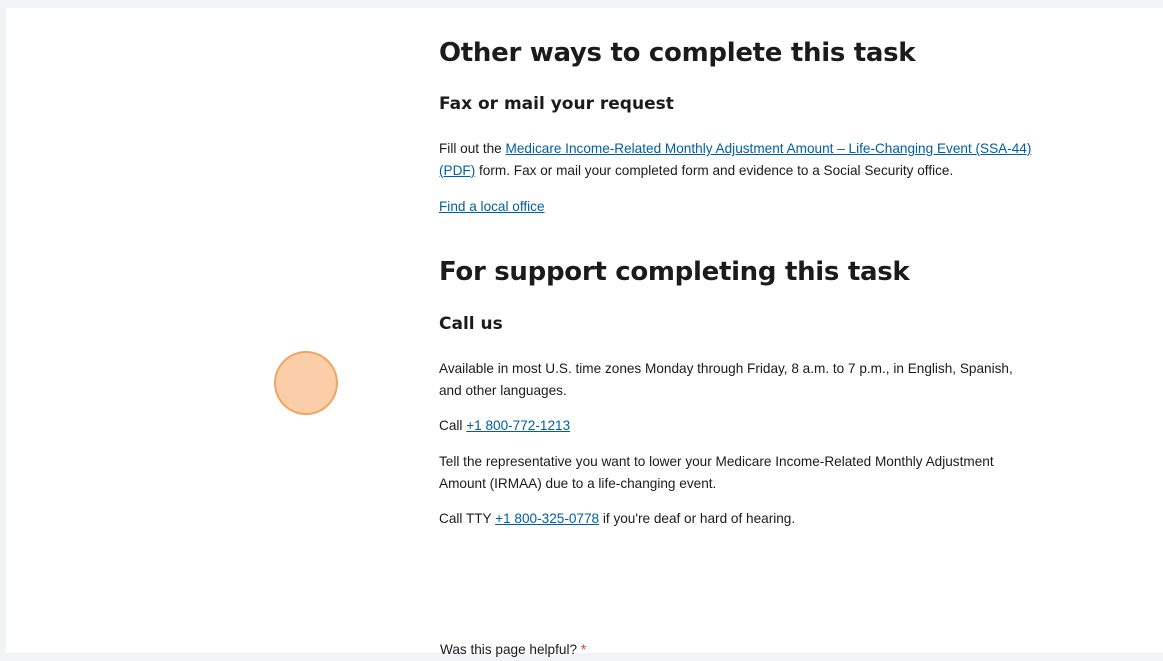 The height and width of the screenshot is (661, 1163). I want to click on tty-suffix: if you're deaf or hard of hearing., so click(697, 518).